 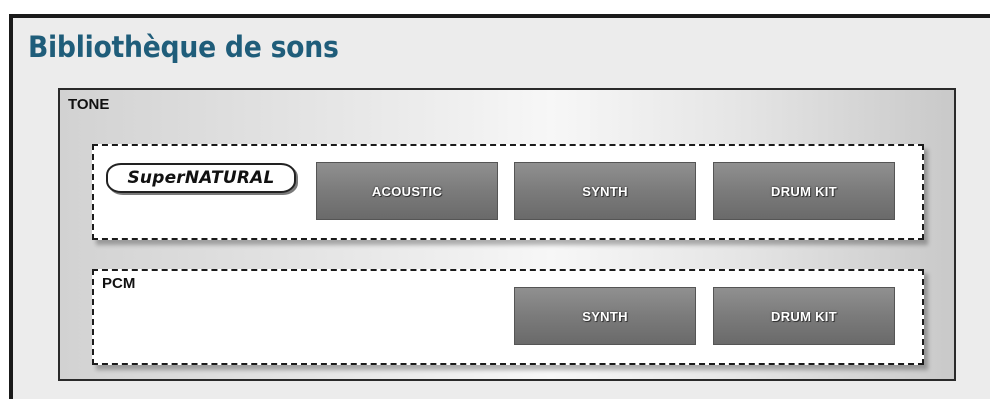 I want to click on pcm-drum-kit-button: DRUM KIT, so click(x=804, y=316).